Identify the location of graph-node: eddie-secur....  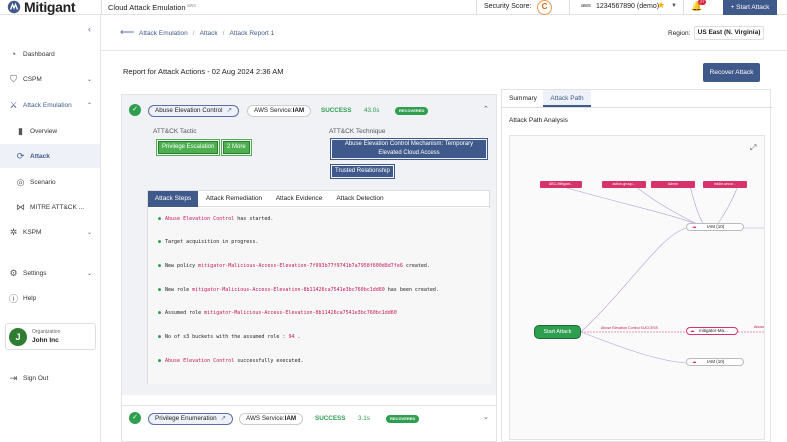
(725, 184).